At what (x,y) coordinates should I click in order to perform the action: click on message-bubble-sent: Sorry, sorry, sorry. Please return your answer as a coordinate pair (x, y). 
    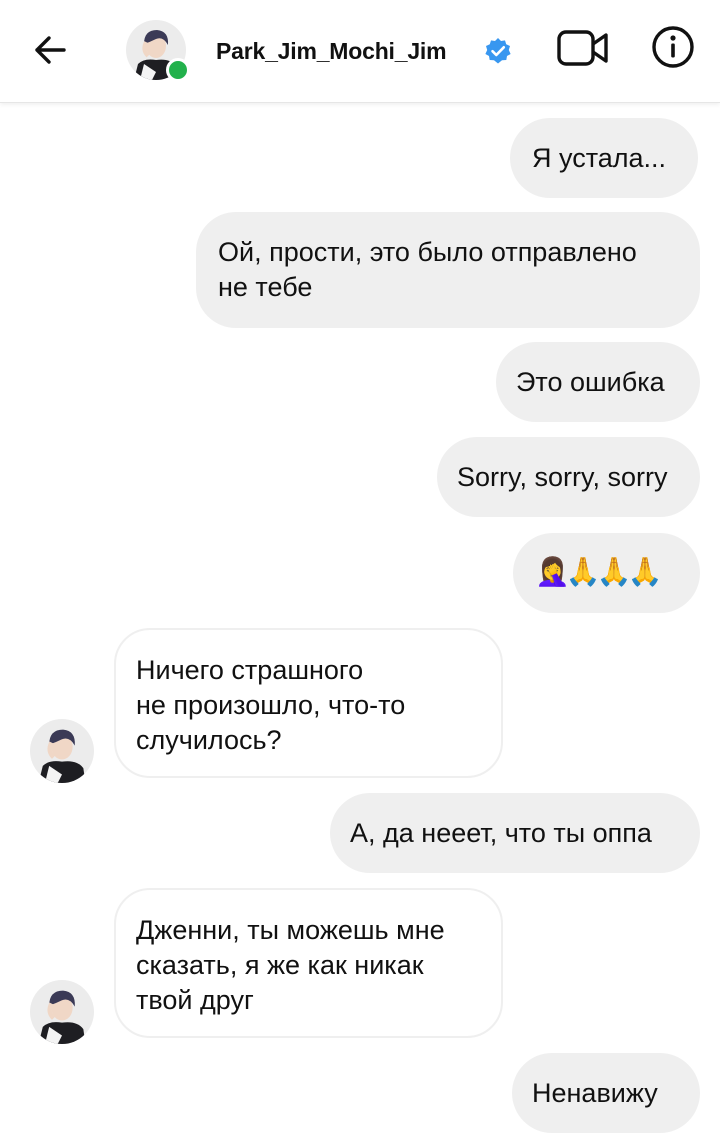
    Looking at the image, I should click on (568, 477).